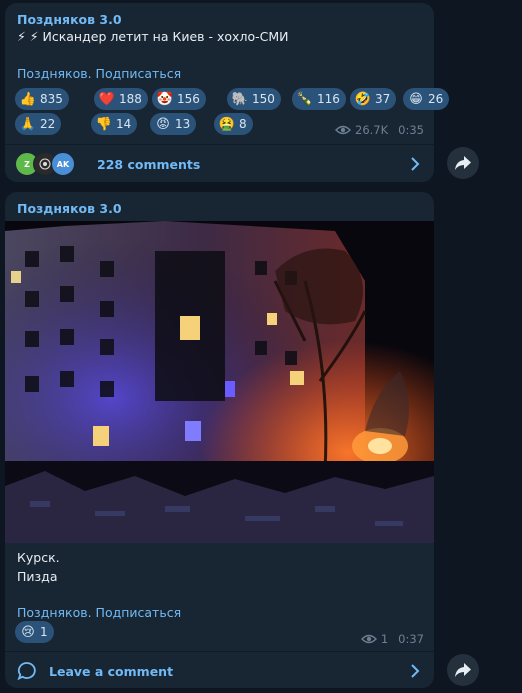 The image size is (522, 693). What do you see at coordinates (219, 163) in the screenshot?
I see `comments-button: Z AK 228 comments` at bounding box center [219, 163].